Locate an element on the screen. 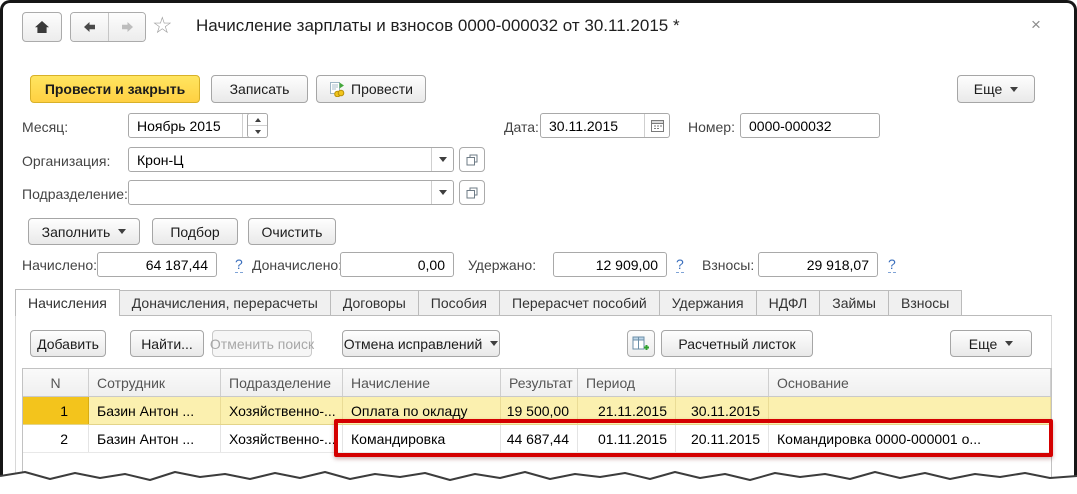 The height and width of the screenshot is (494, 1077). spin-down-icon is located at coordinates (257, 131).